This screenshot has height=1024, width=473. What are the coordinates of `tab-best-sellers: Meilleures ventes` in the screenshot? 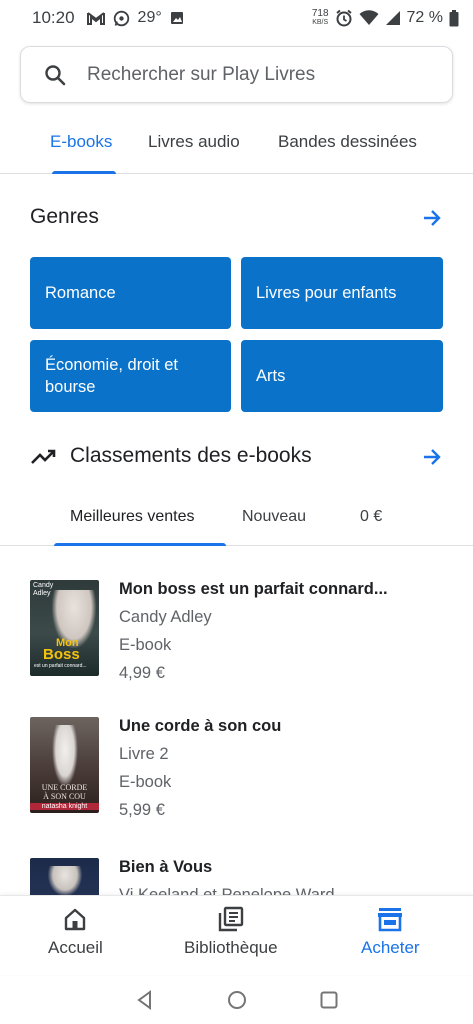 It's located at (132, 517).